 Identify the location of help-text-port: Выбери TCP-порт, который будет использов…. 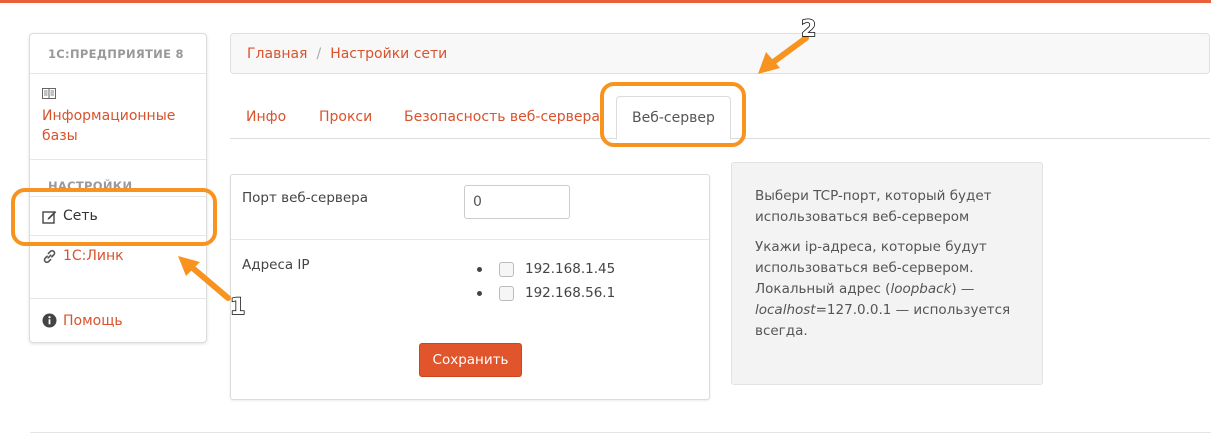
(873, 206).